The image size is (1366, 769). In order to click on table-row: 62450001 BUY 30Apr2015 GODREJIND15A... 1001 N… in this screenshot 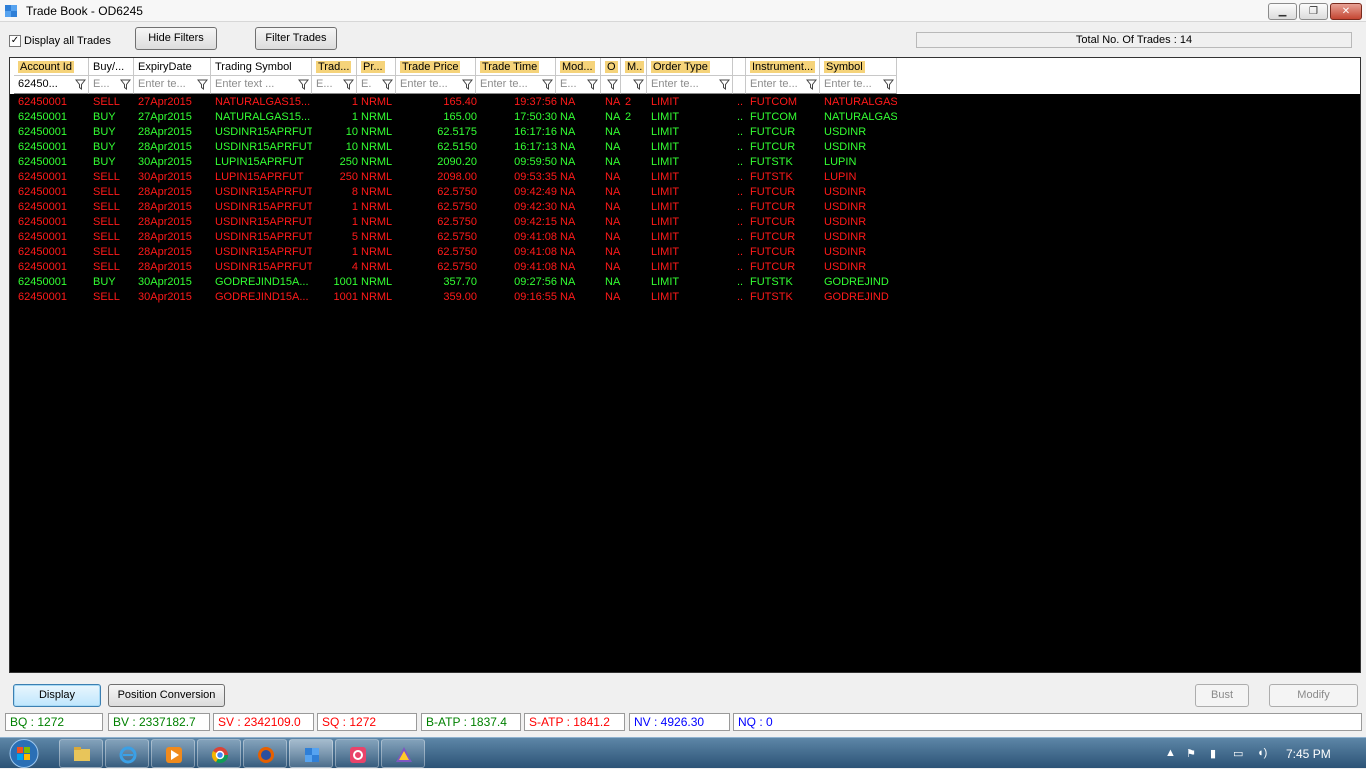, I will do `click(685, 282)`.